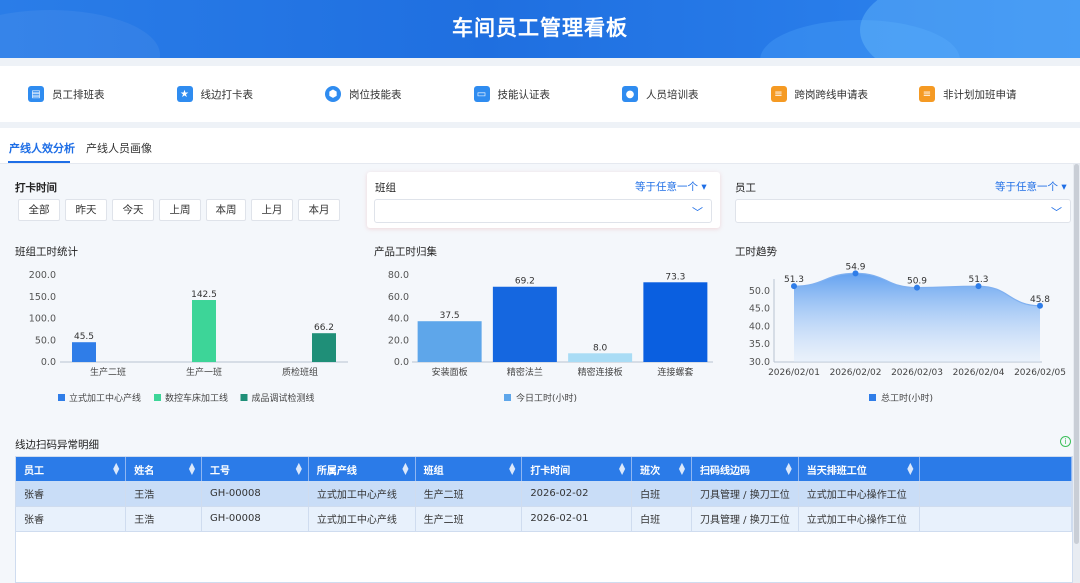 This screenshot has width=1080, height=583. Describe the element at coordinates (333, 94) in the screenshot. I see `hexagon-icon: ⬢` at that location.